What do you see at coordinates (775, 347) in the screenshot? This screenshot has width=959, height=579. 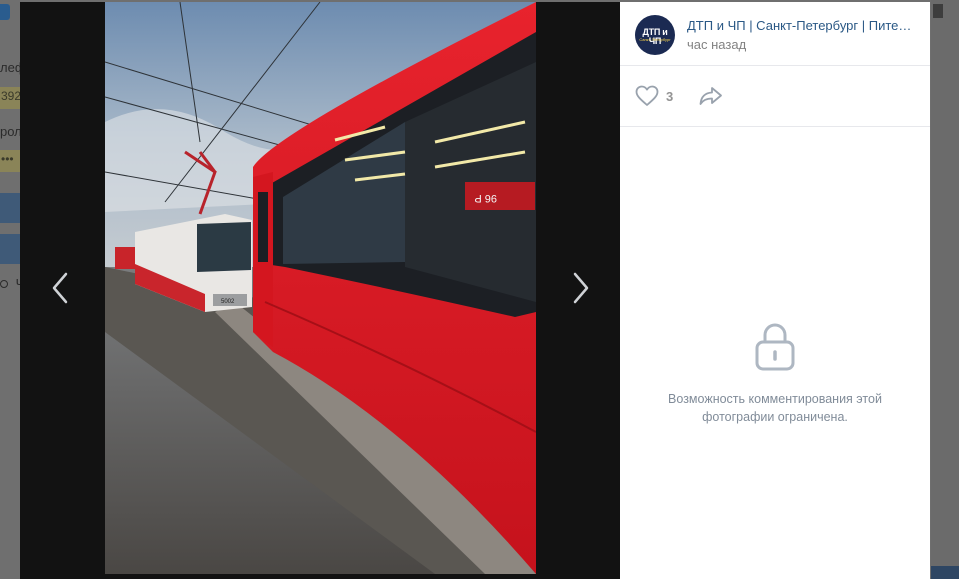 I see `lock-icon` at bounding box center [775, 347].